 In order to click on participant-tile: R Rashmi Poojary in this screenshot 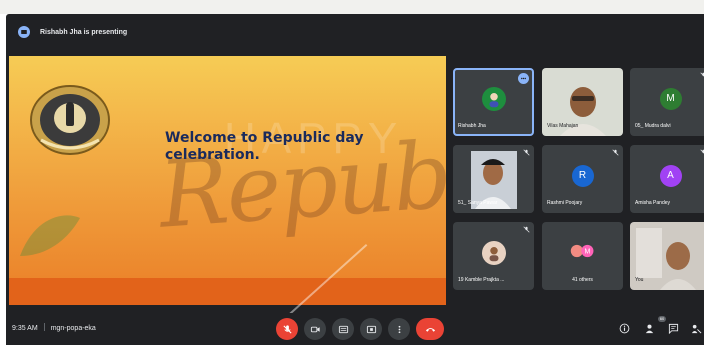, I will do `click(582, 179)`.